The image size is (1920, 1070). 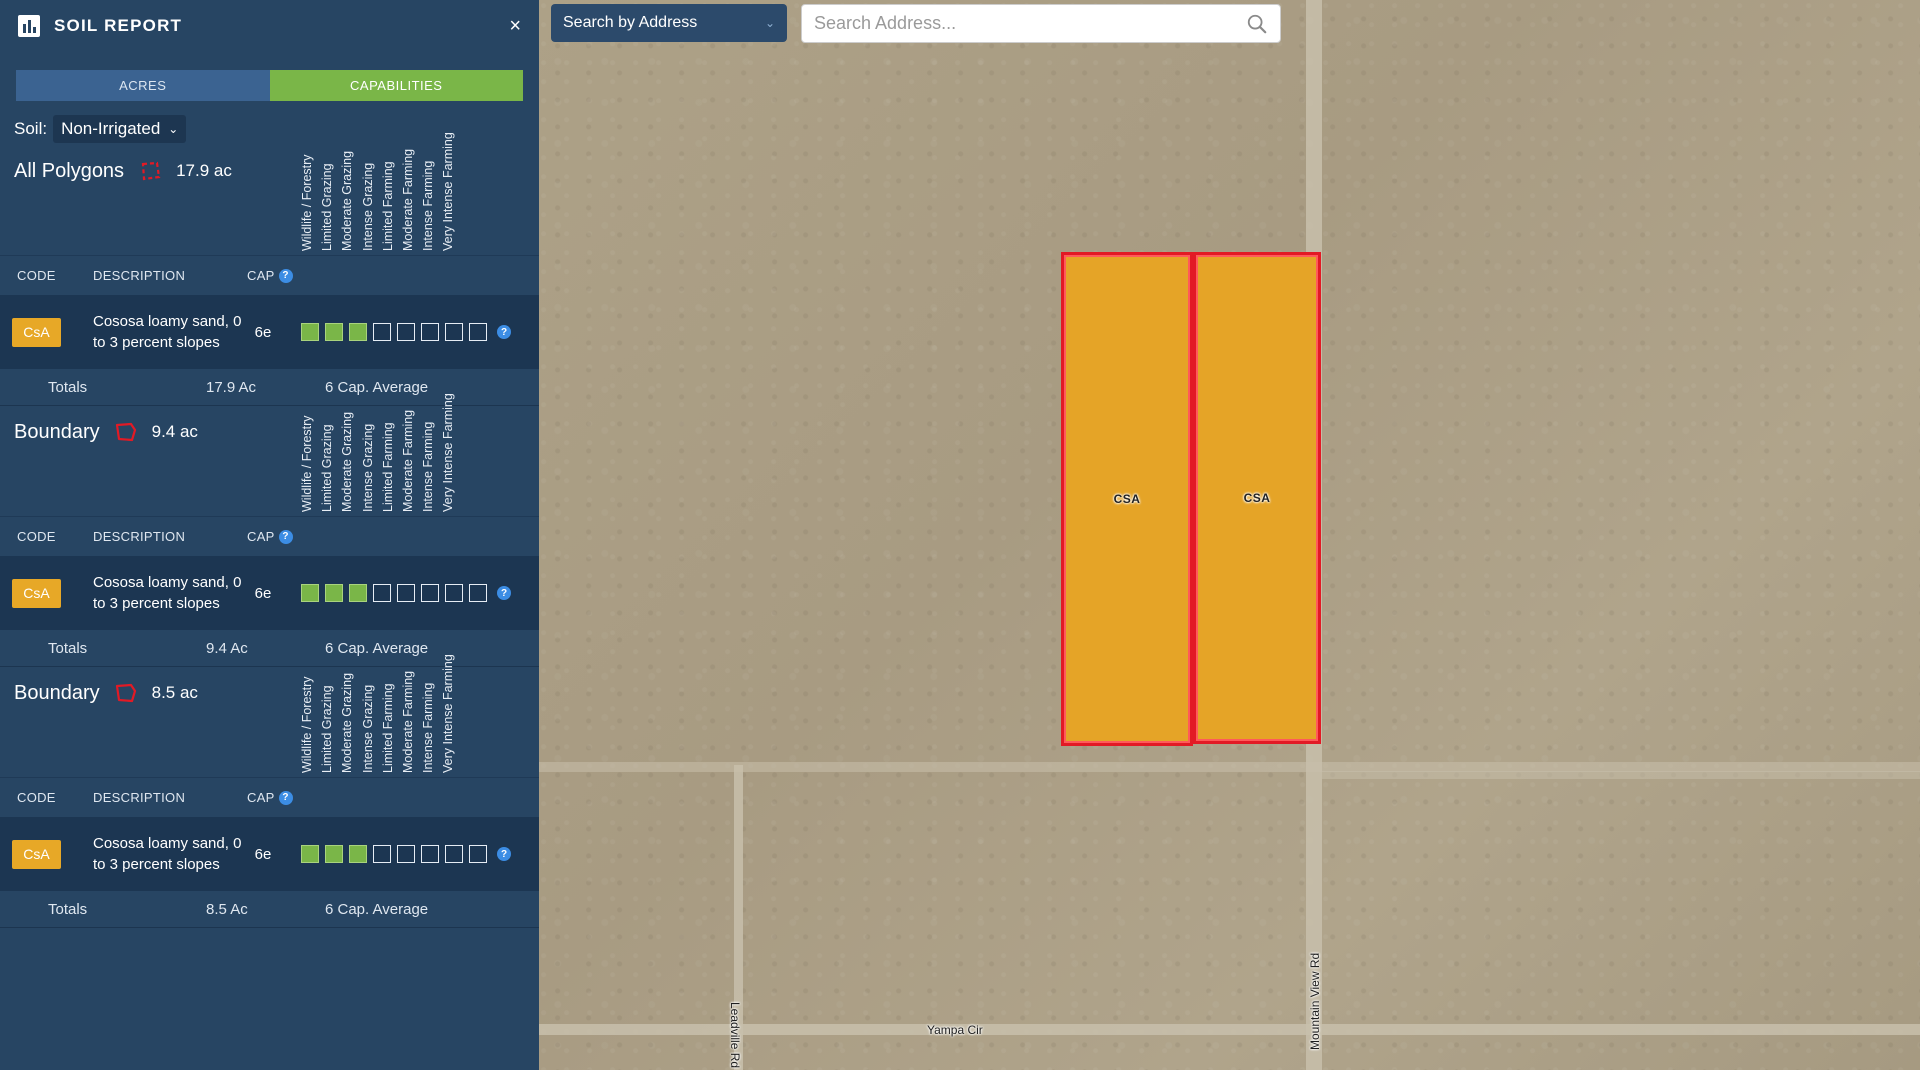 I want to click on totals-row: Totals 8.5 Ac 6 Cap. Average, so click(x=269, y=909).